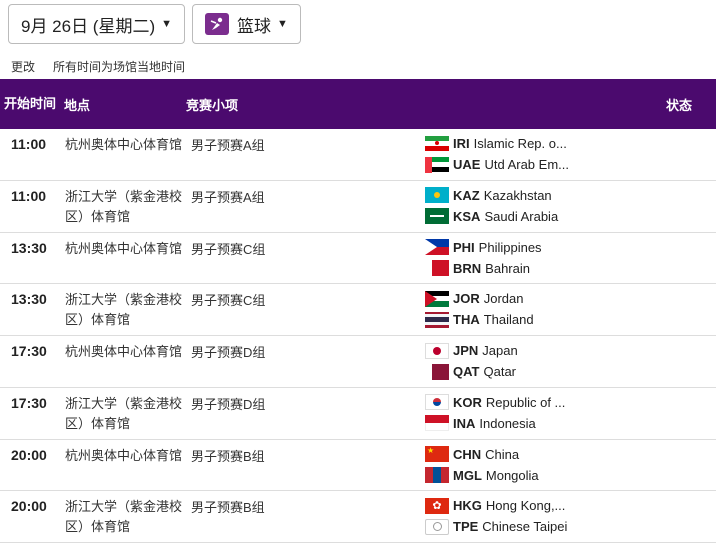  What do you see at coordinates (570, 195) in the screenshot?
I see `team-entry: KAZ Kazakhstan` at bounding box center [570, 195].